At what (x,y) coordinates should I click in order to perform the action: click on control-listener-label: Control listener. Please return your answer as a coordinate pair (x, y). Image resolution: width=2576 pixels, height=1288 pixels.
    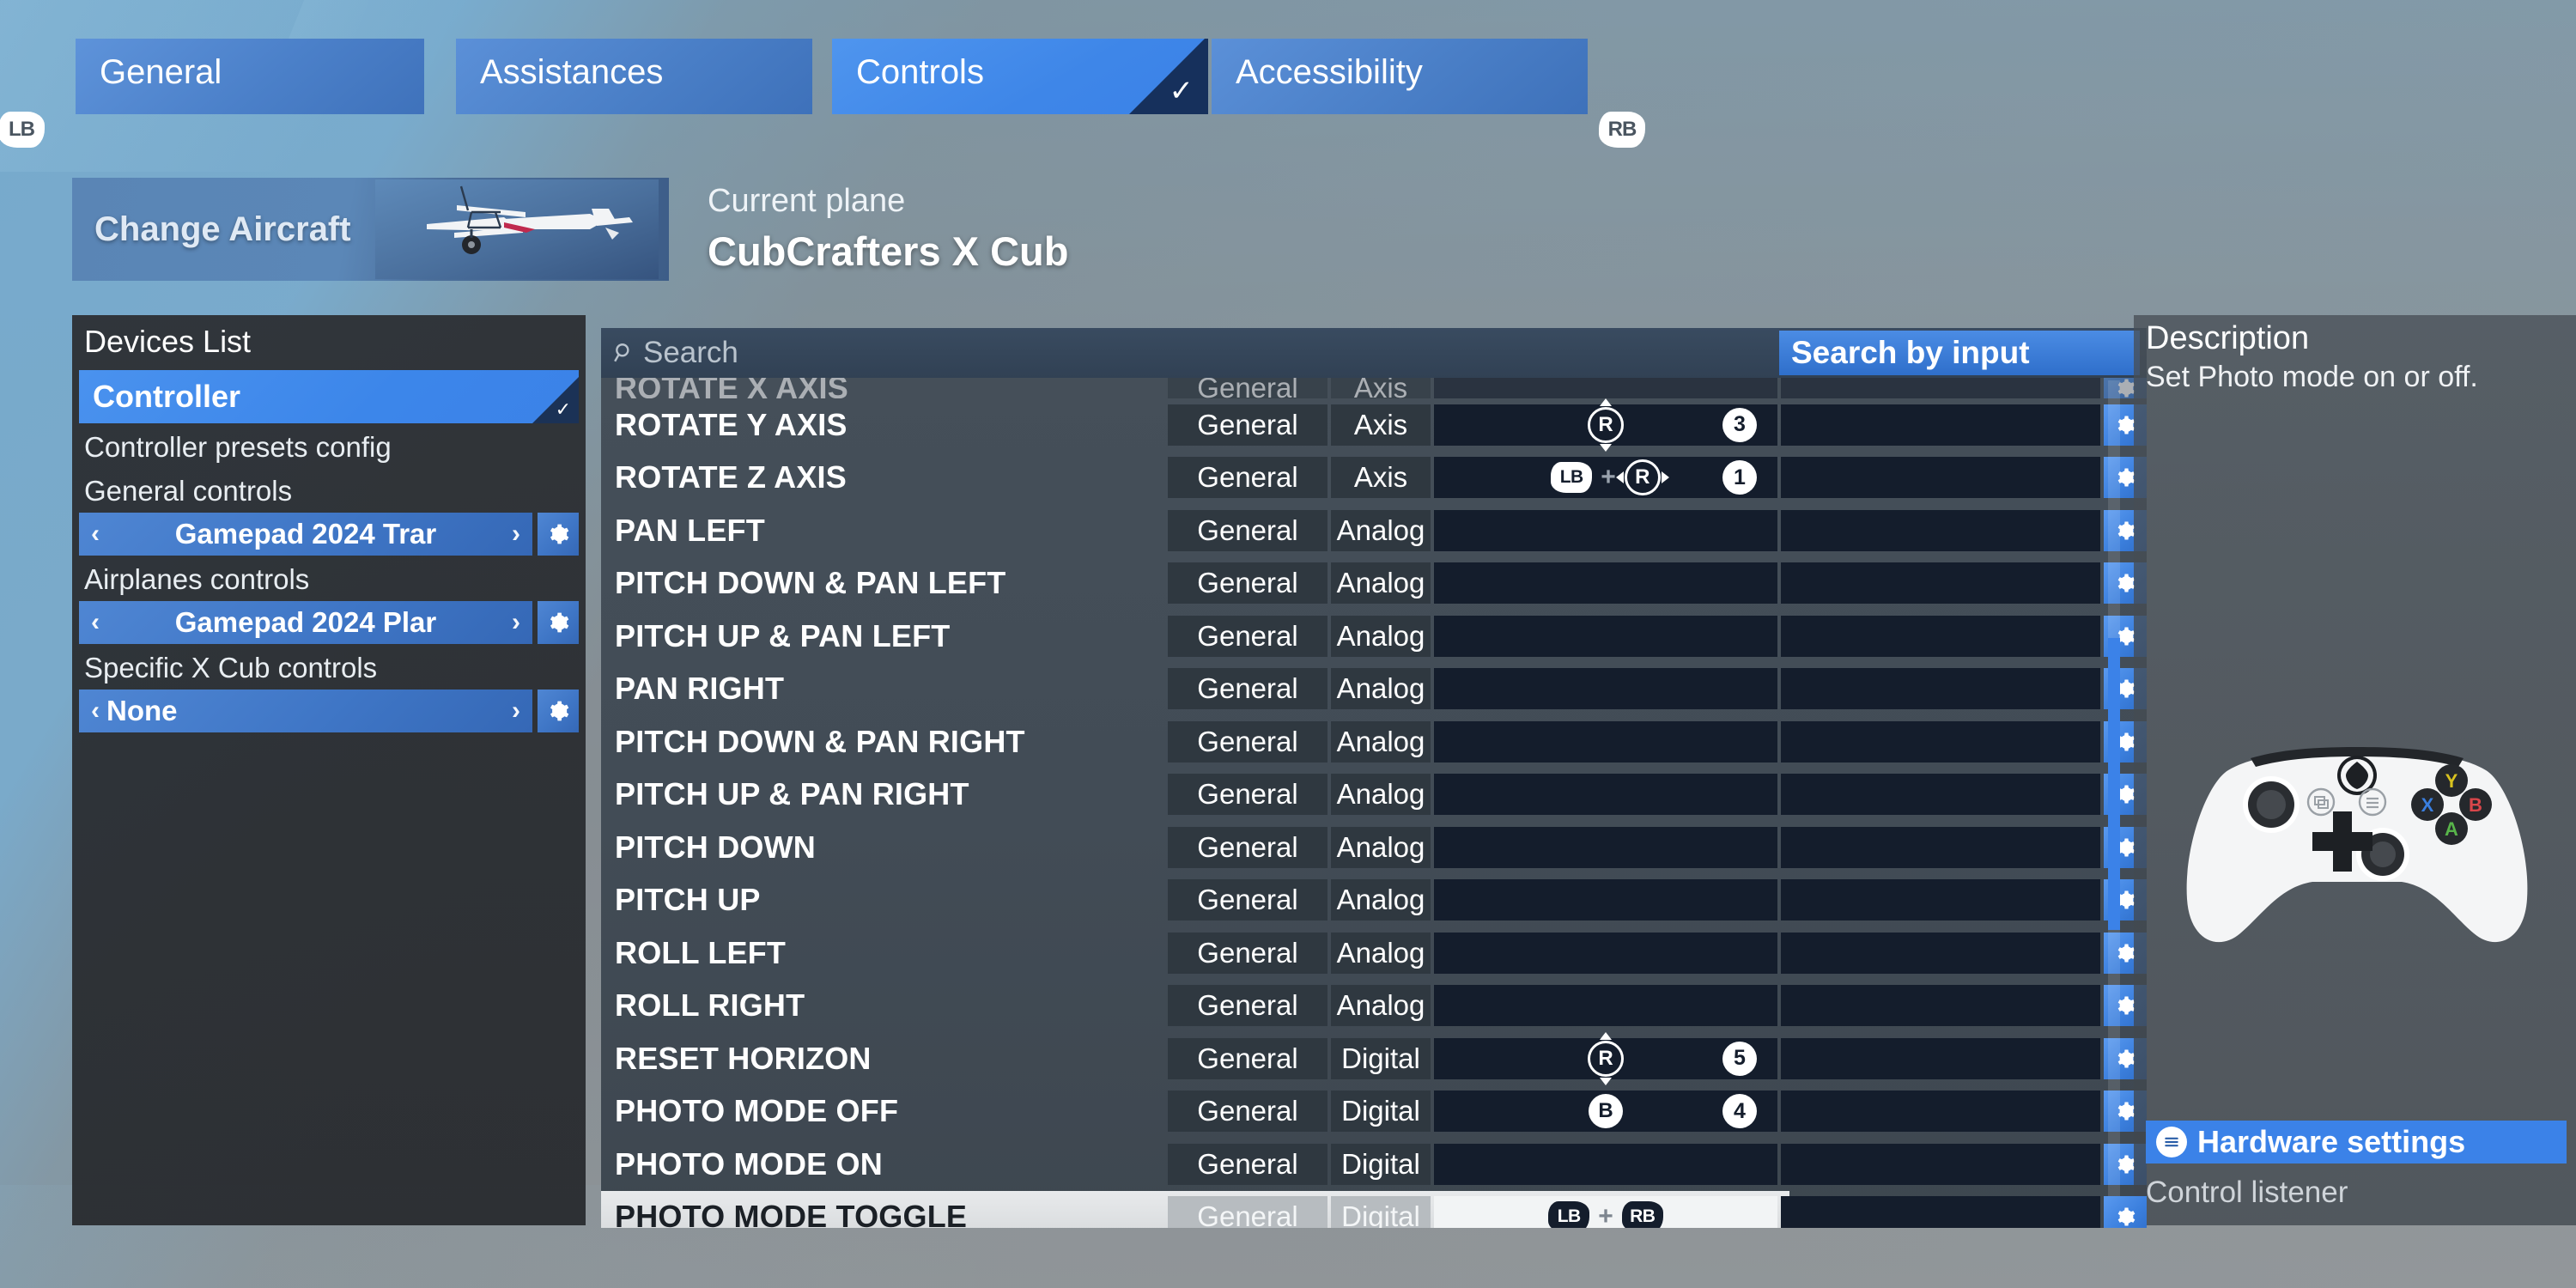
    Looking at the image, I should click on (2247, 1192).